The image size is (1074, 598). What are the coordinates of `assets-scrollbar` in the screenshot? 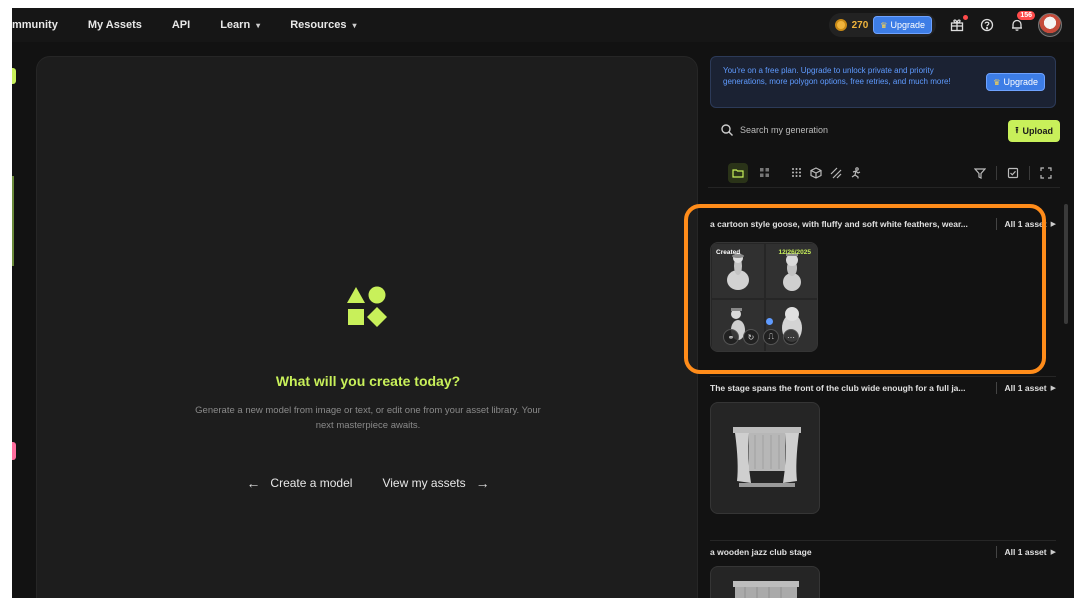 It's located at (1066, 264).